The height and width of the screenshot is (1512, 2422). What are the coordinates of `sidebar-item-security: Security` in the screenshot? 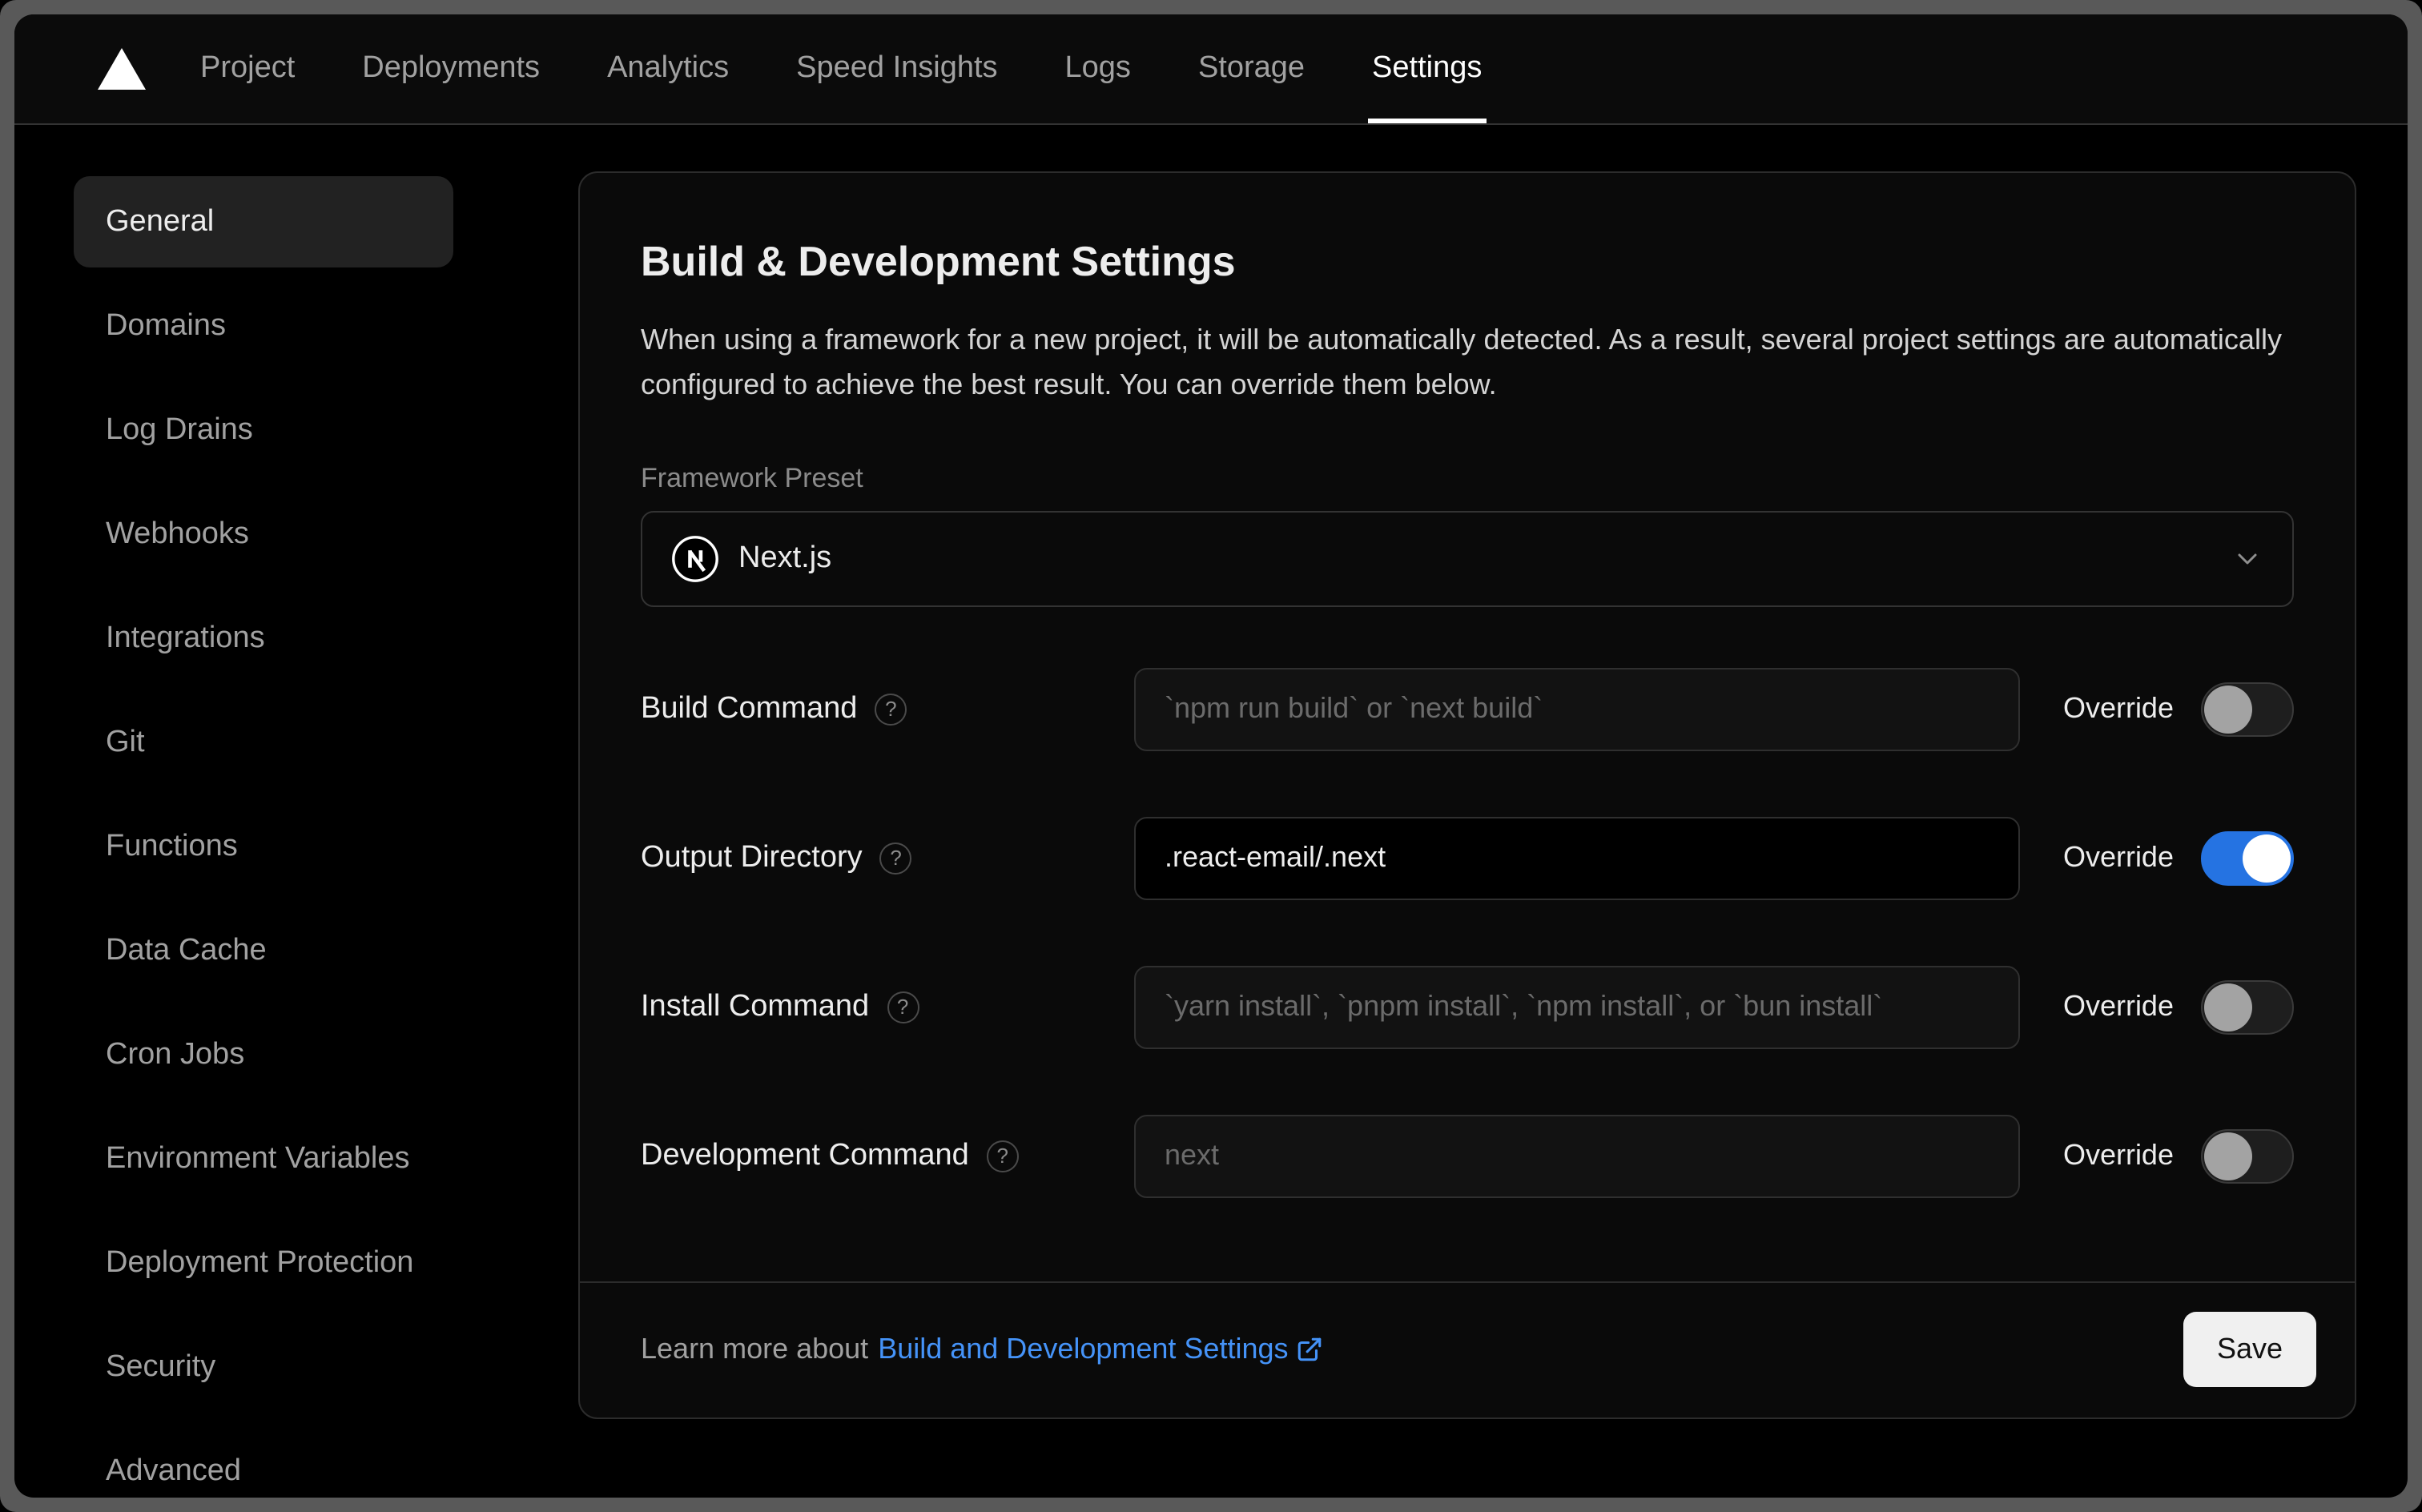 It's located at (263, 1367).